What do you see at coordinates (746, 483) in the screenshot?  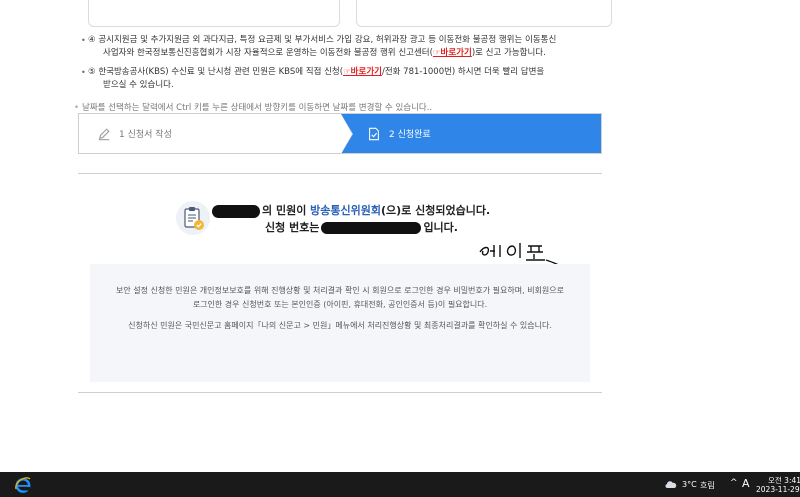 I see `input-method-indicator: A` at bounding box center [746, 483].